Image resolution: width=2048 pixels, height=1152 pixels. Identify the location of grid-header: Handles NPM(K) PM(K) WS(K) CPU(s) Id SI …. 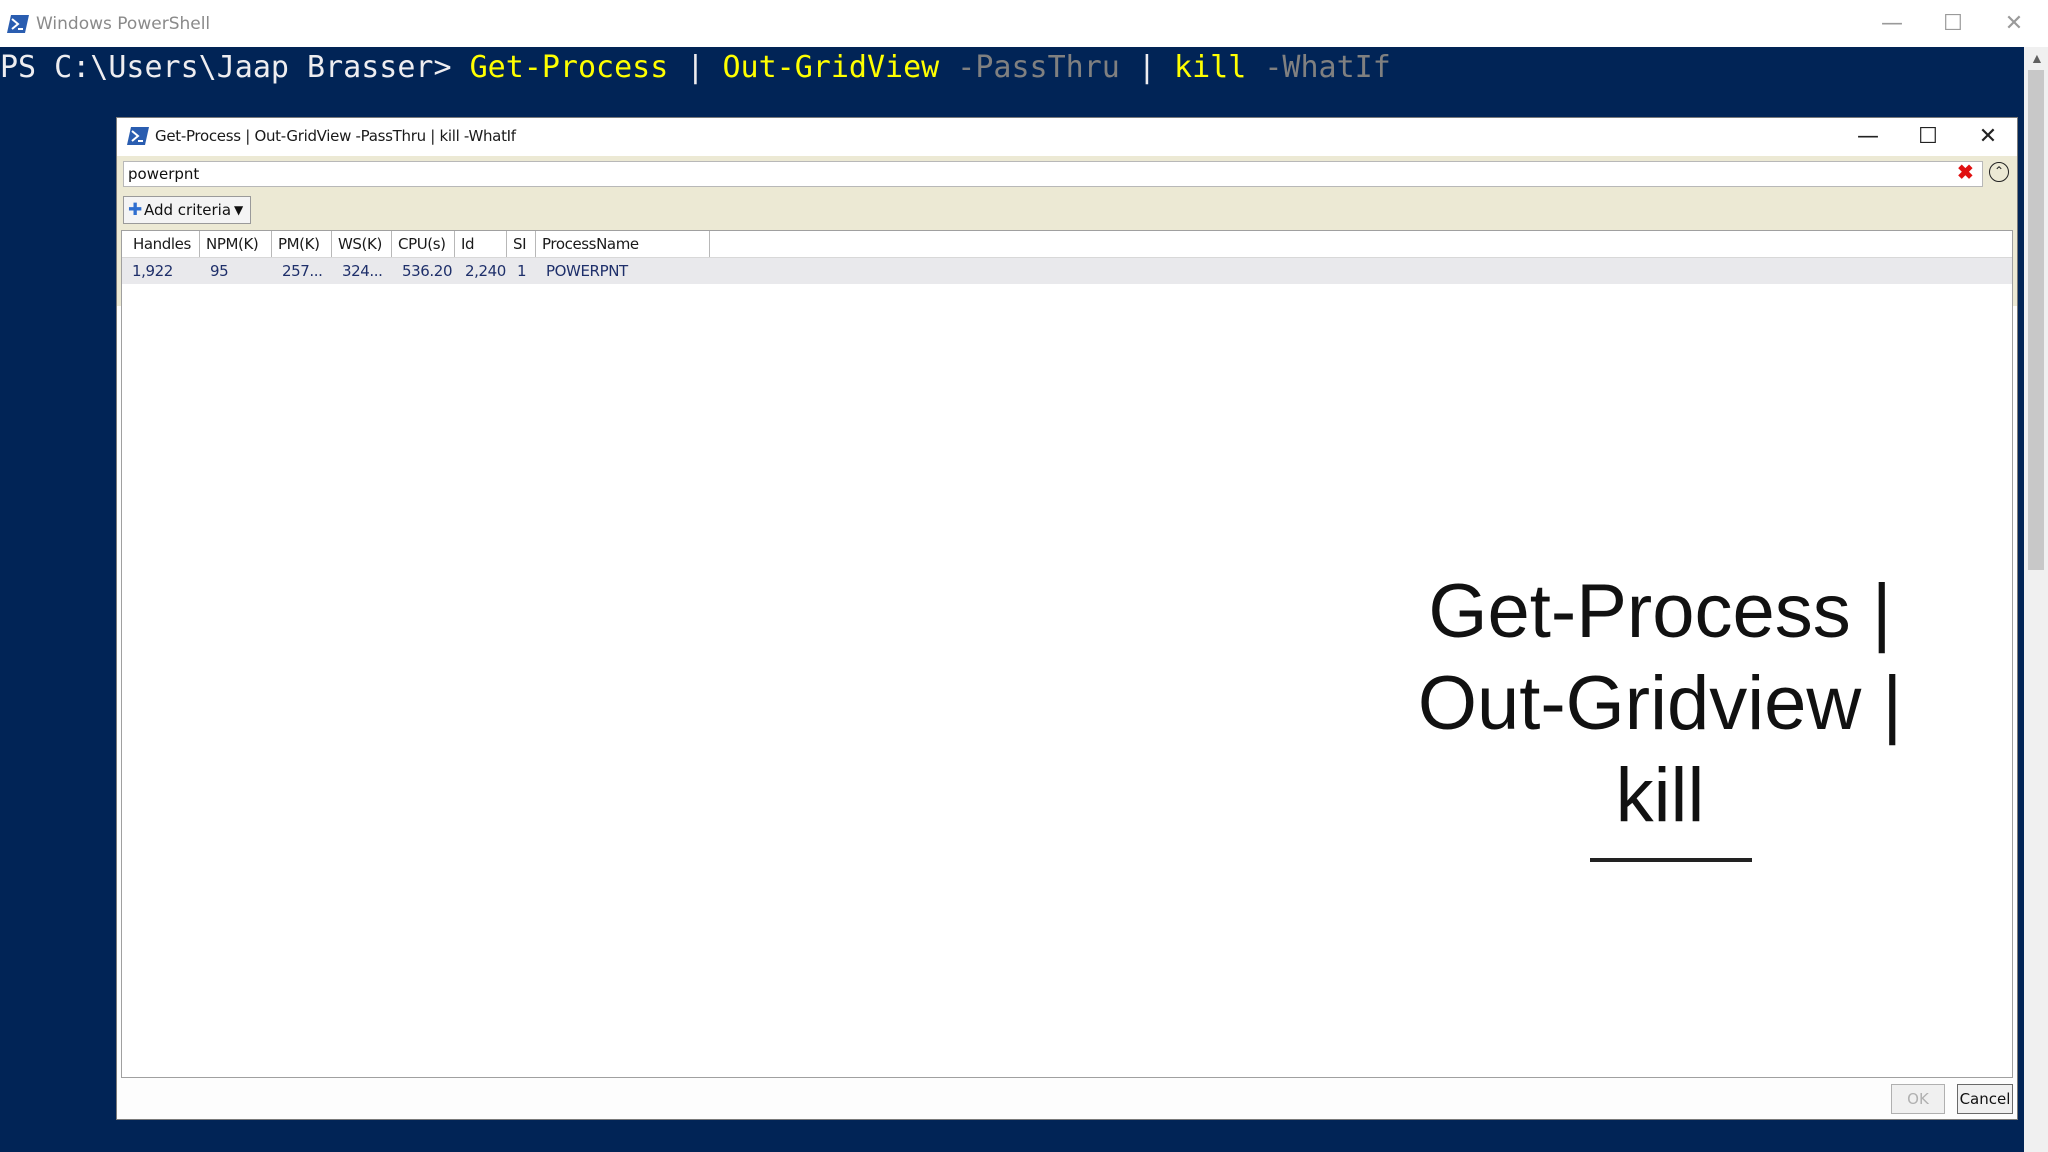
(1067, 244).